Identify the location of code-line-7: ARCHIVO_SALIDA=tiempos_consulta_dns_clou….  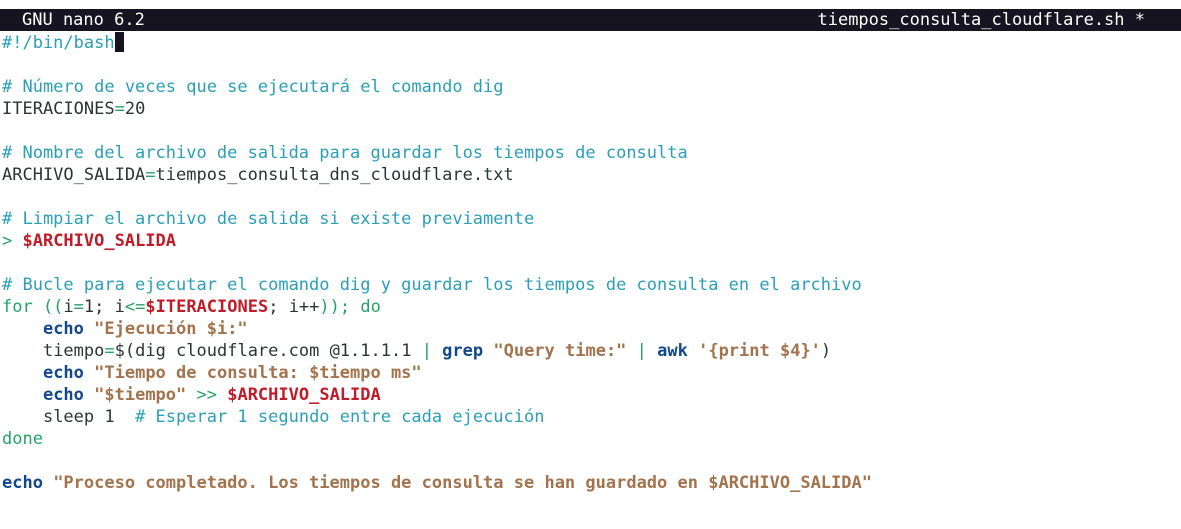
(591, 175).